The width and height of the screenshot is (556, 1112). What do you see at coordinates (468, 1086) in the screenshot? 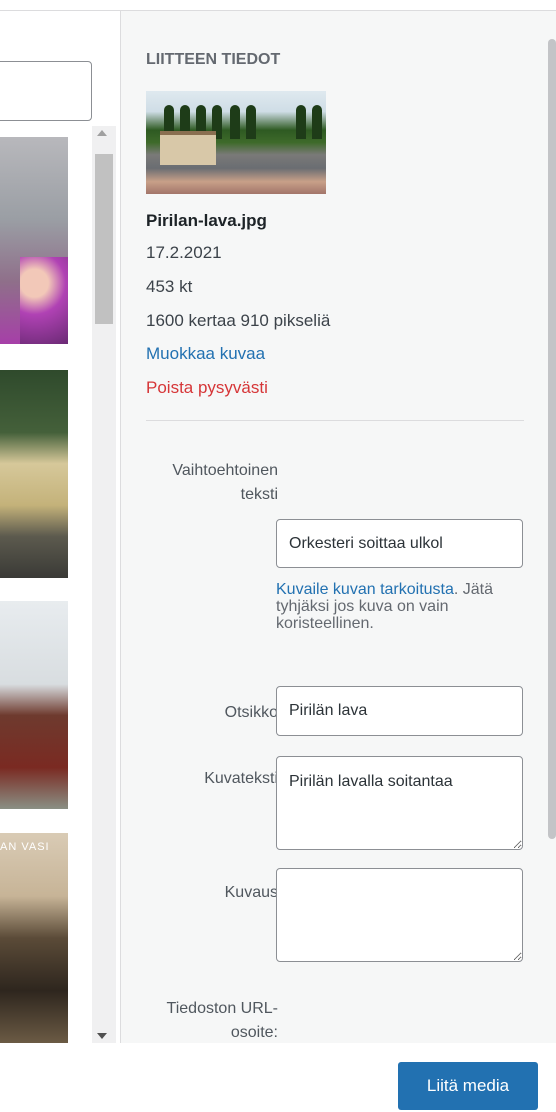
I see `insert-media-button: Liitä media` at bounding box center [468, 1086].